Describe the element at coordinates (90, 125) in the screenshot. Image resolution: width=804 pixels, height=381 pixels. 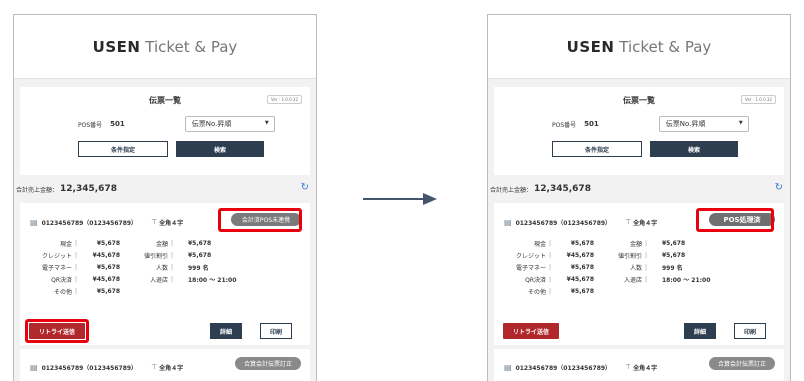
I see `pos-label: POS番号` at that location.